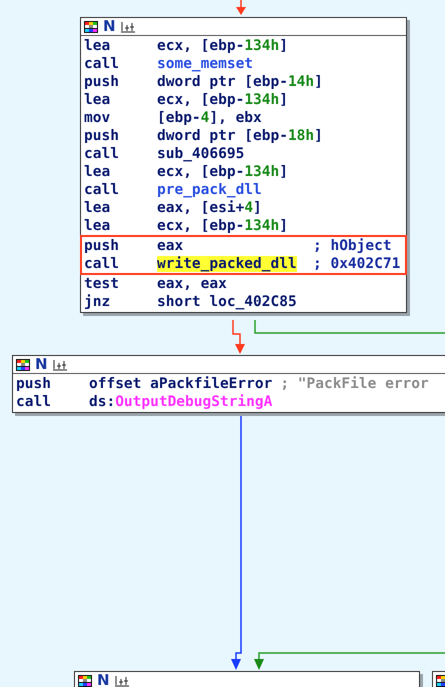  What do you see at coordinates (200, 154) in the screenshot?
I see `operand: sub_406695` at bounding box center [200, 154].